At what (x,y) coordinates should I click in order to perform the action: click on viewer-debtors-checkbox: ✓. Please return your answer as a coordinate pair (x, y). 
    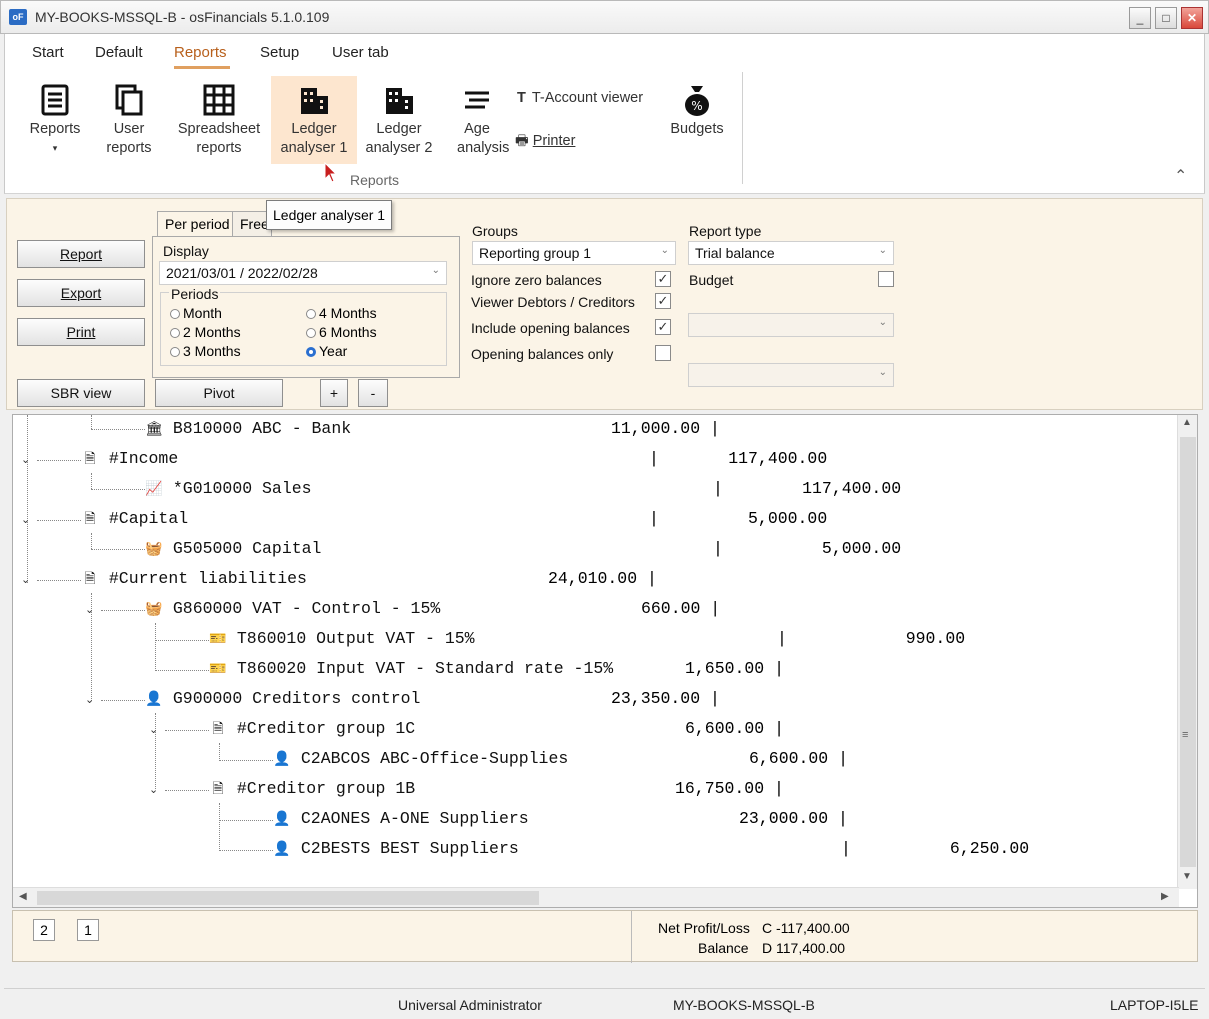
    Looking at the image, I should click on (663, 301).